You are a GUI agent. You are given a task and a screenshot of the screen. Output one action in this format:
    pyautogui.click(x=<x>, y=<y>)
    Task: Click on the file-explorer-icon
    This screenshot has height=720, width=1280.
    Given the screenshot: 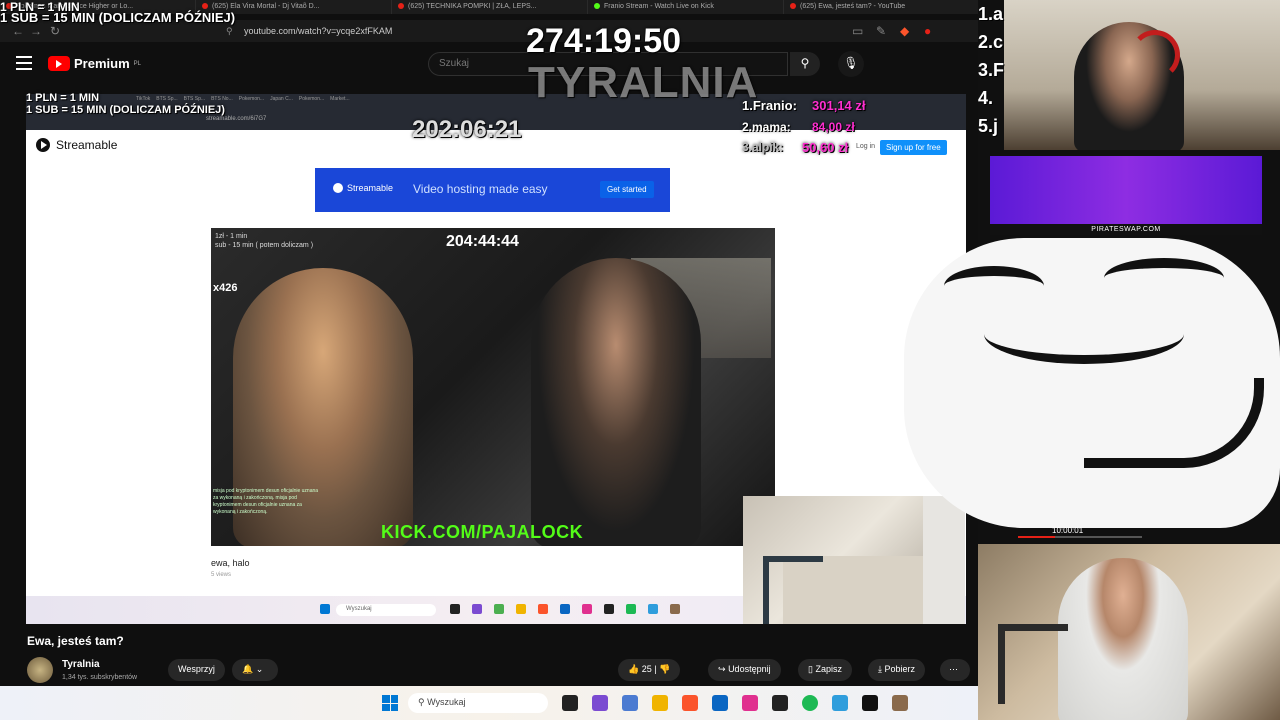 What is the action you would take?
    pyautogui.click(x=660, y=703)
    